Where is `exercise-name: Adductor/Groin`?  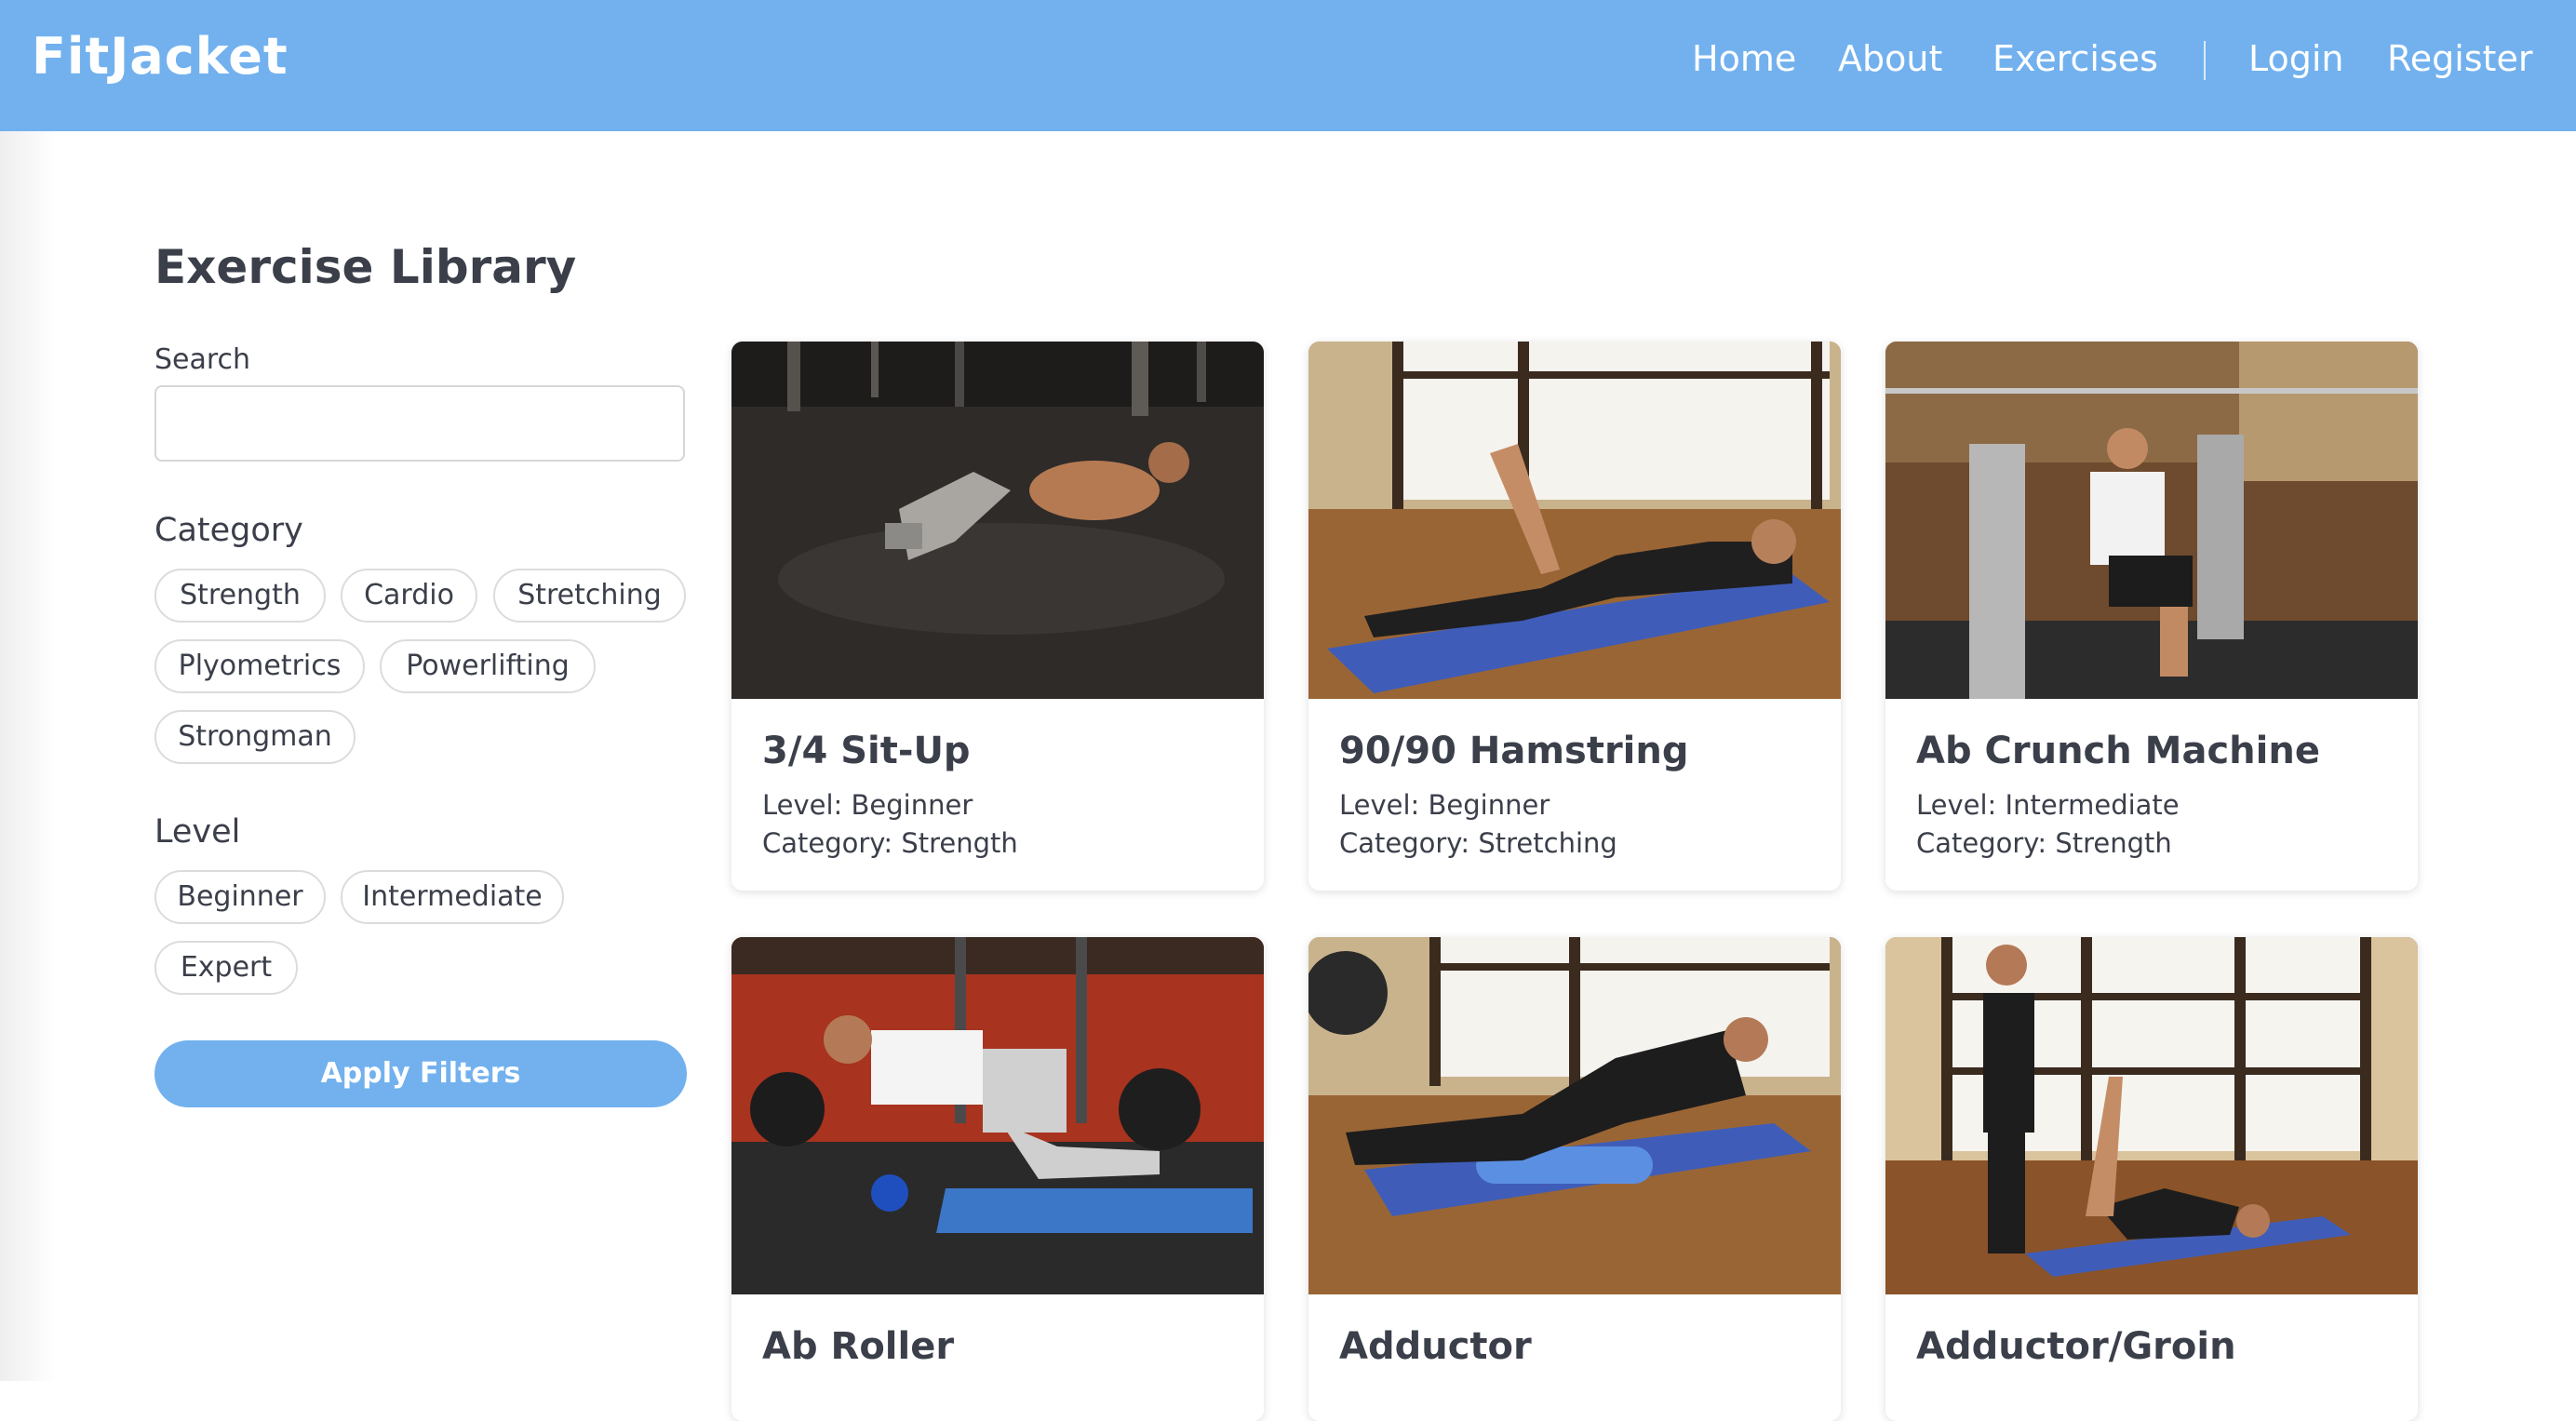
exercise-name: Adductor/Groin is located at coordinates (2076, 1346).